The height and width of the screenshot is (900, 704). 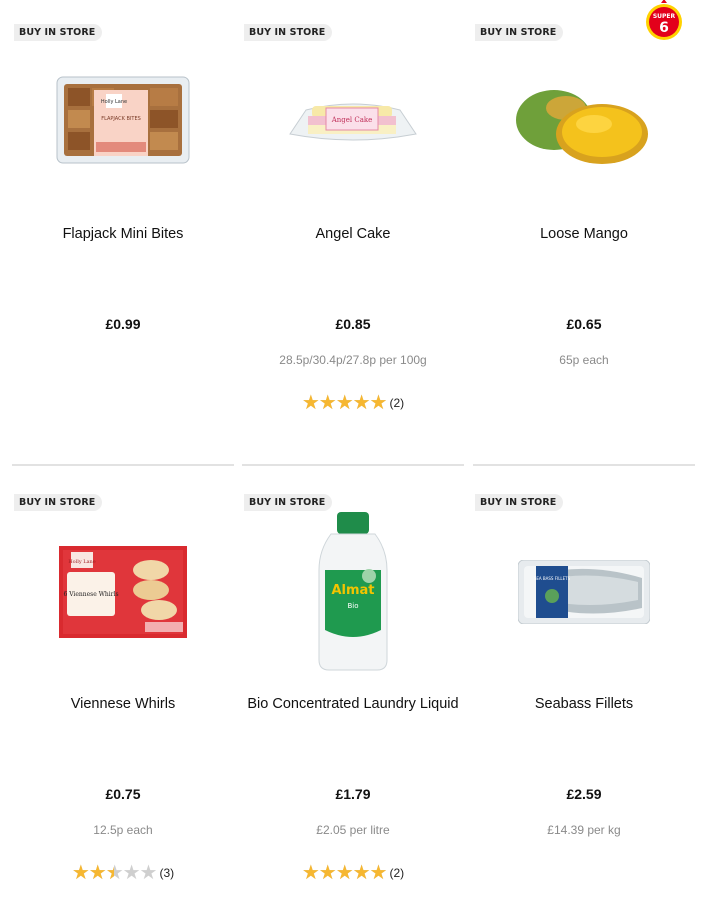 I want to click on seabass-pack-image: SEA BASS FILLETS, so click(x=584, y=595).